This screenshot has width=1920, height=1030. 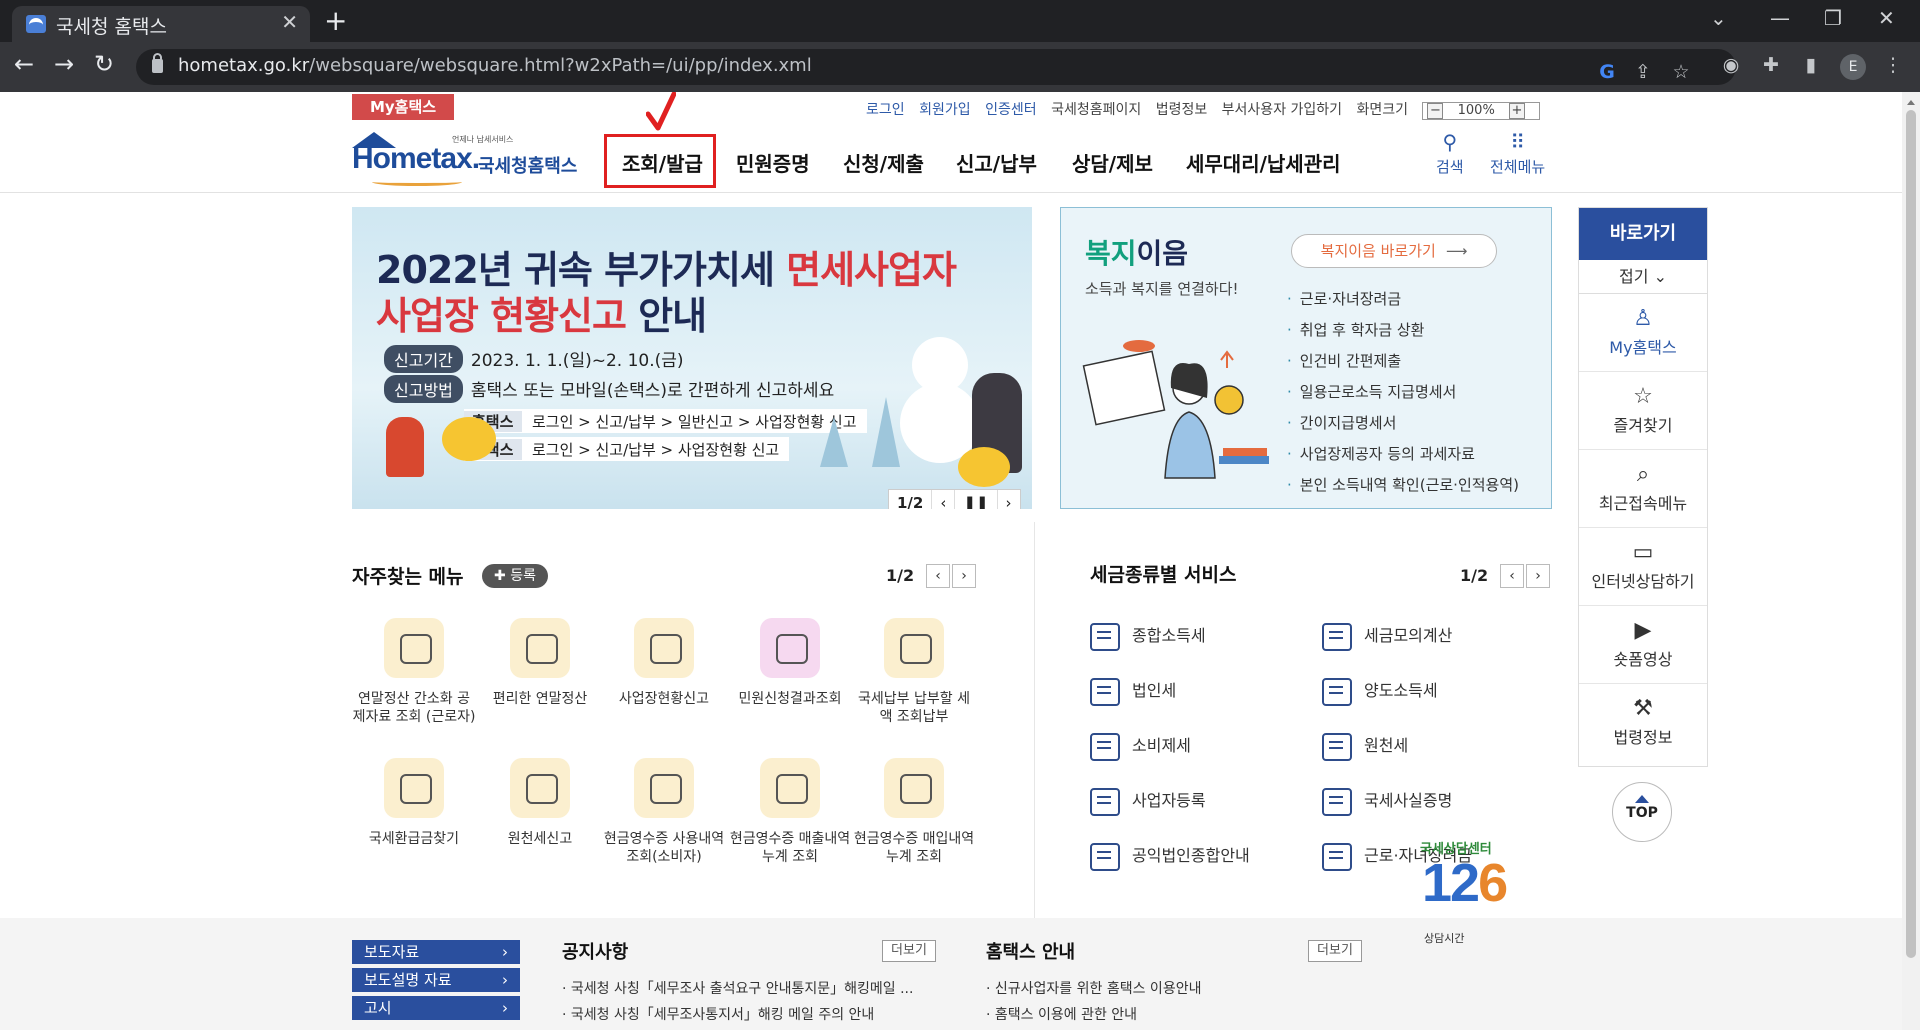 What do you see at coordinates (1282, 110) in the screenshot?
I see `dept-user-signup-link: 부서사용자 가입하기` at bounding box center [1282, 110].